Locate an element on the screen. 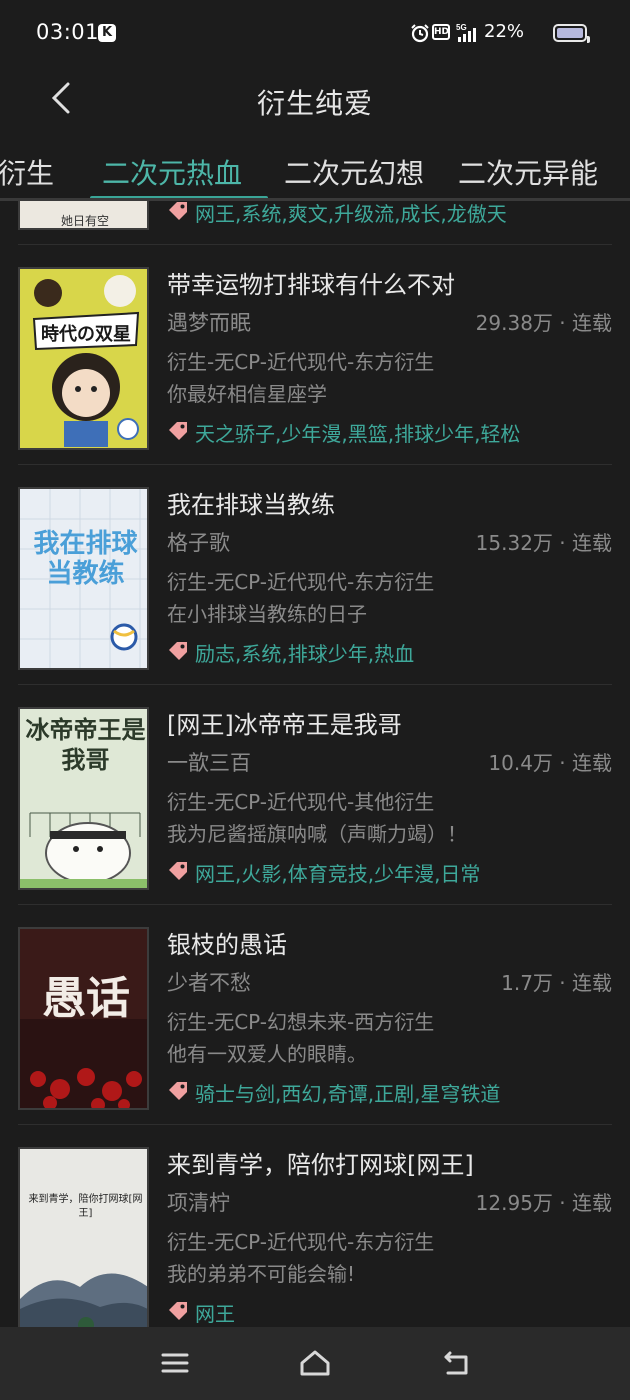 Image resolution: width=630 pixels, height=1400 pixels. tab-erciyuan-yineng: 二次元异能 is located at coordinates (528, 172).